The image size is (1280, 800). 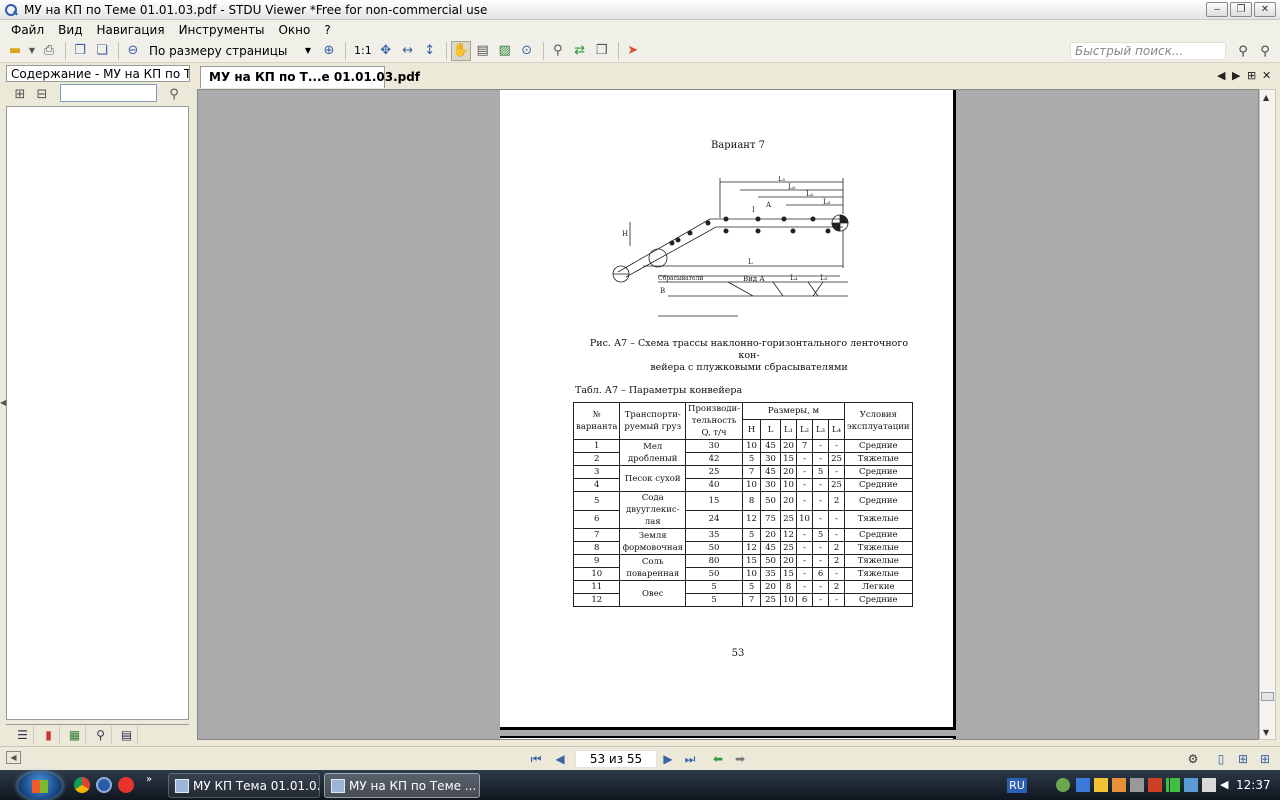 I want to click on vertical-scrollbar: ▲ ▼, so click(x=1267, y=414).